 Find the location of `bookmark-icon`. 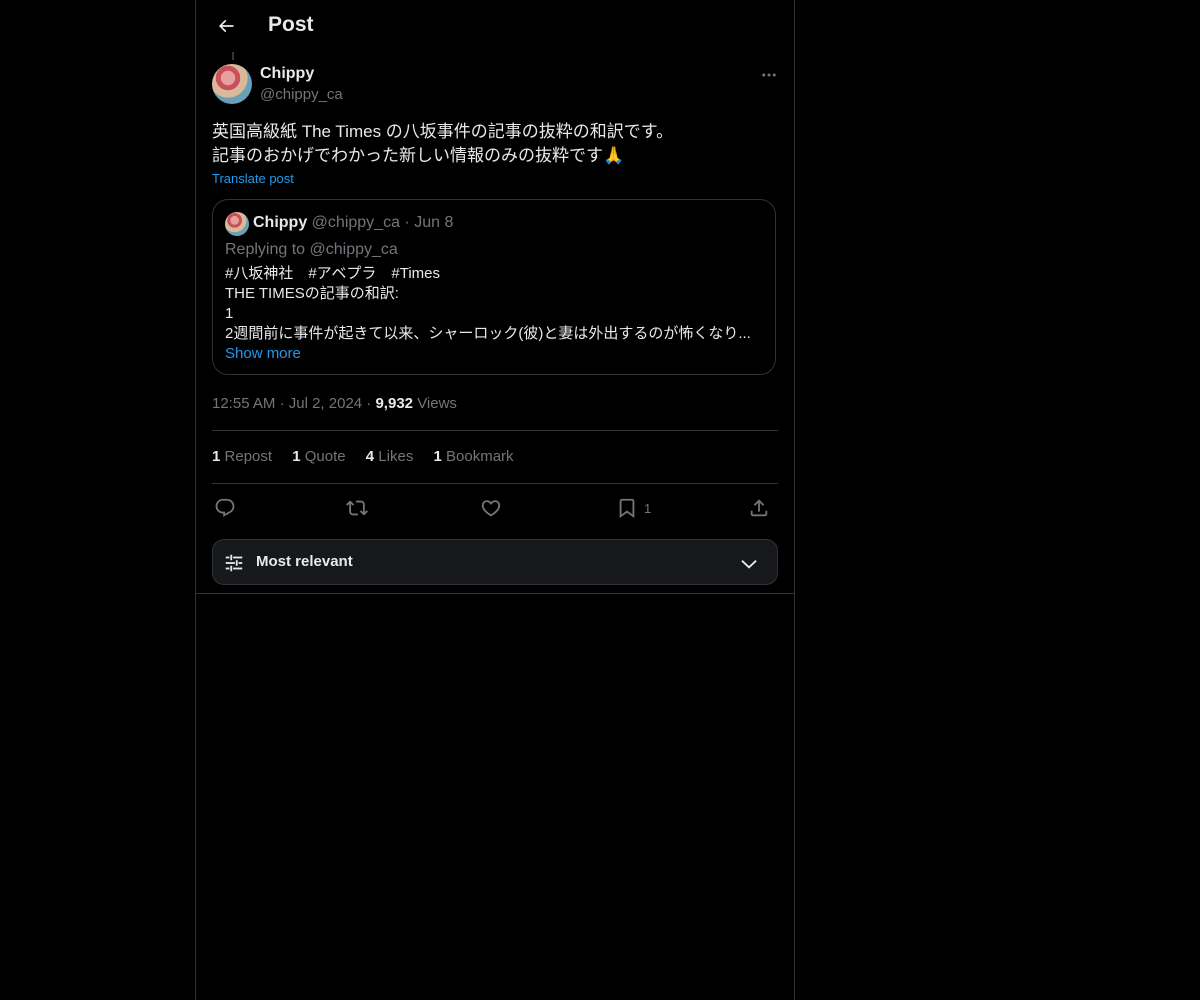

bookmark-icon is located at coordinates (627, 508).